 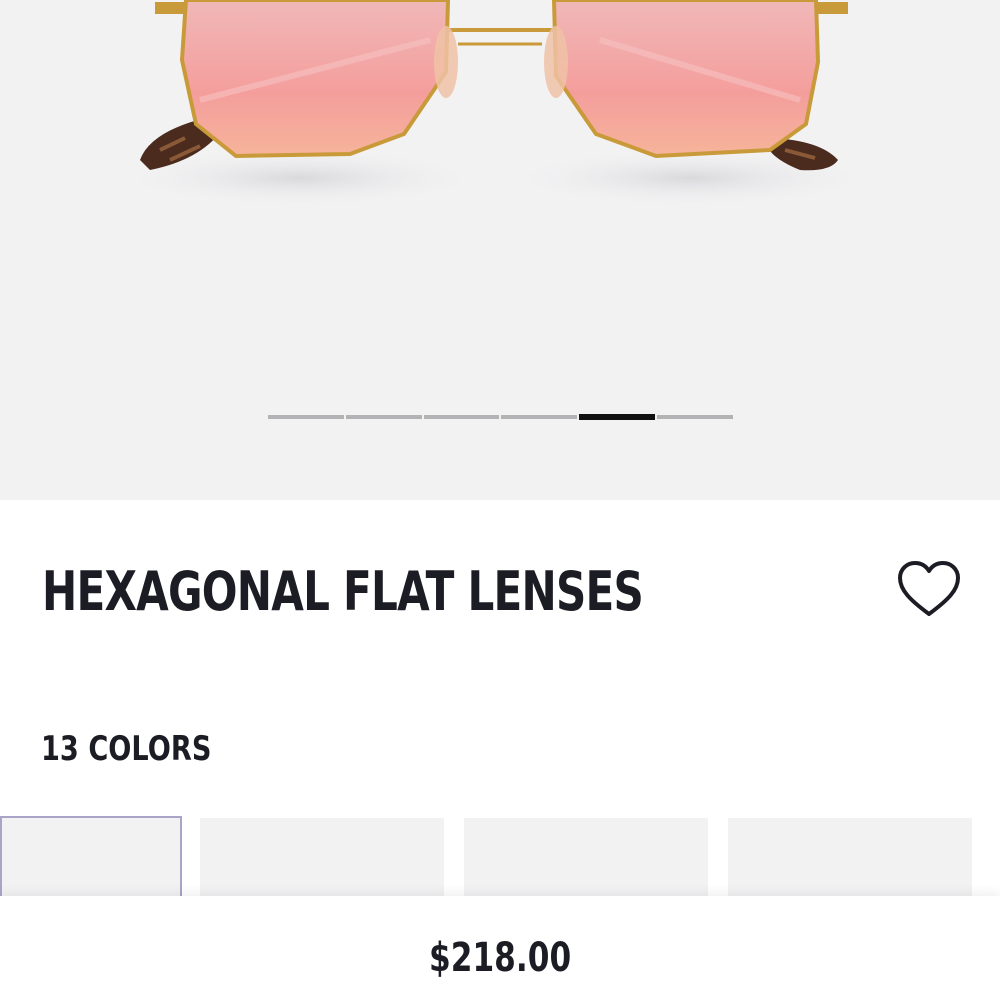 I want to click on add-to-favorites-button, so click(x=929, y=590).